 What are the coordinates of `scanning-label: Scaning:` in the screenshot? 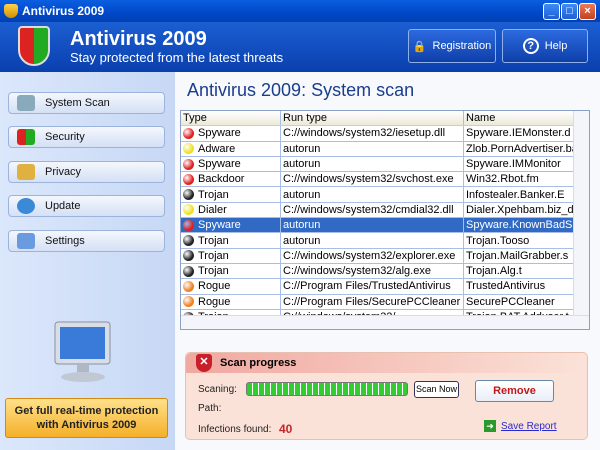 It's located at (217, 389).